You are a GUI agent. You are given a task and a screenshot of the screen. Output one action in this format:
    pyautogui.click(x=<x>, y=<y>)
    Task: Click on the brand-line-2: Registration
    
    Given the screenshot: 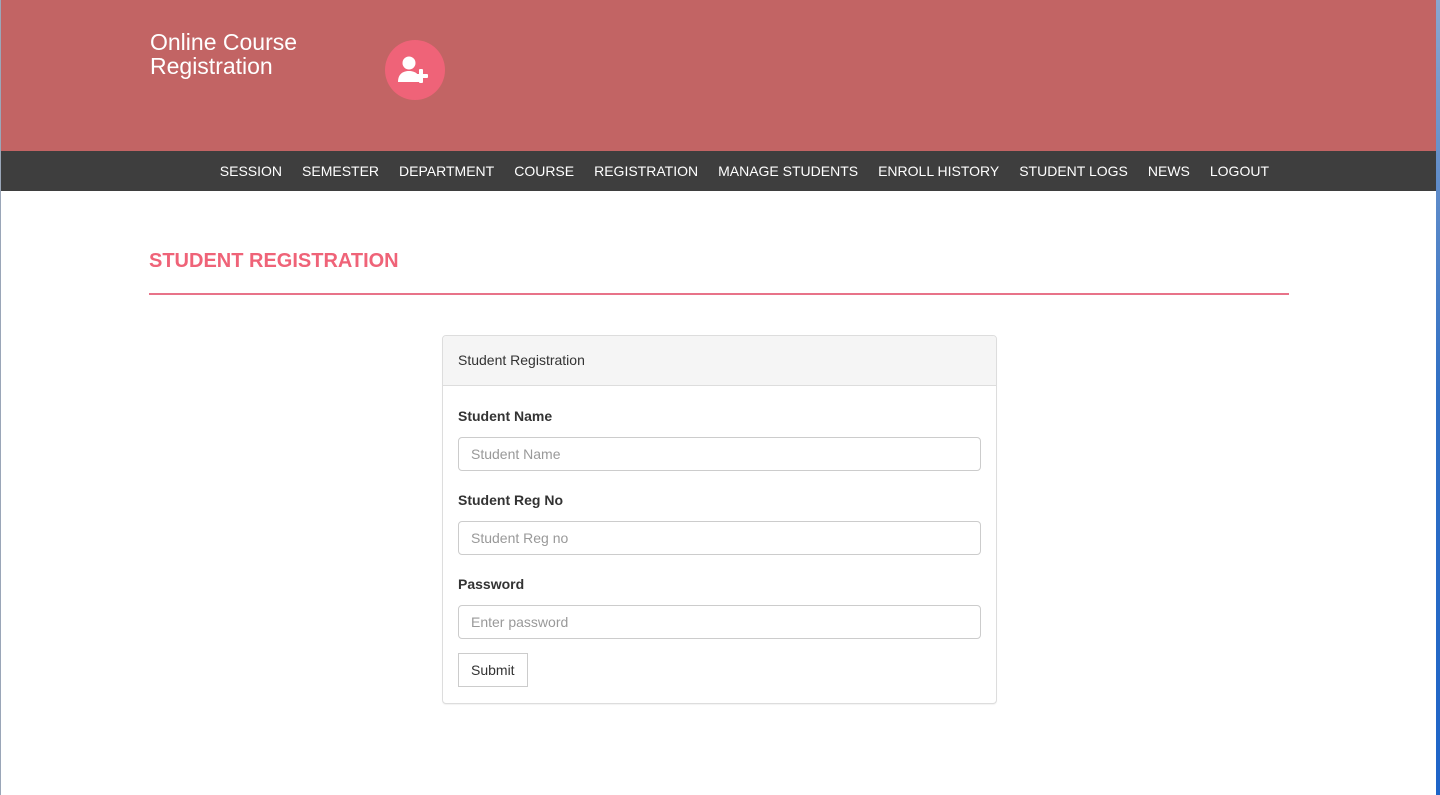 What is the action you would take?
    pyautogui.click(x=211, y=66)
    